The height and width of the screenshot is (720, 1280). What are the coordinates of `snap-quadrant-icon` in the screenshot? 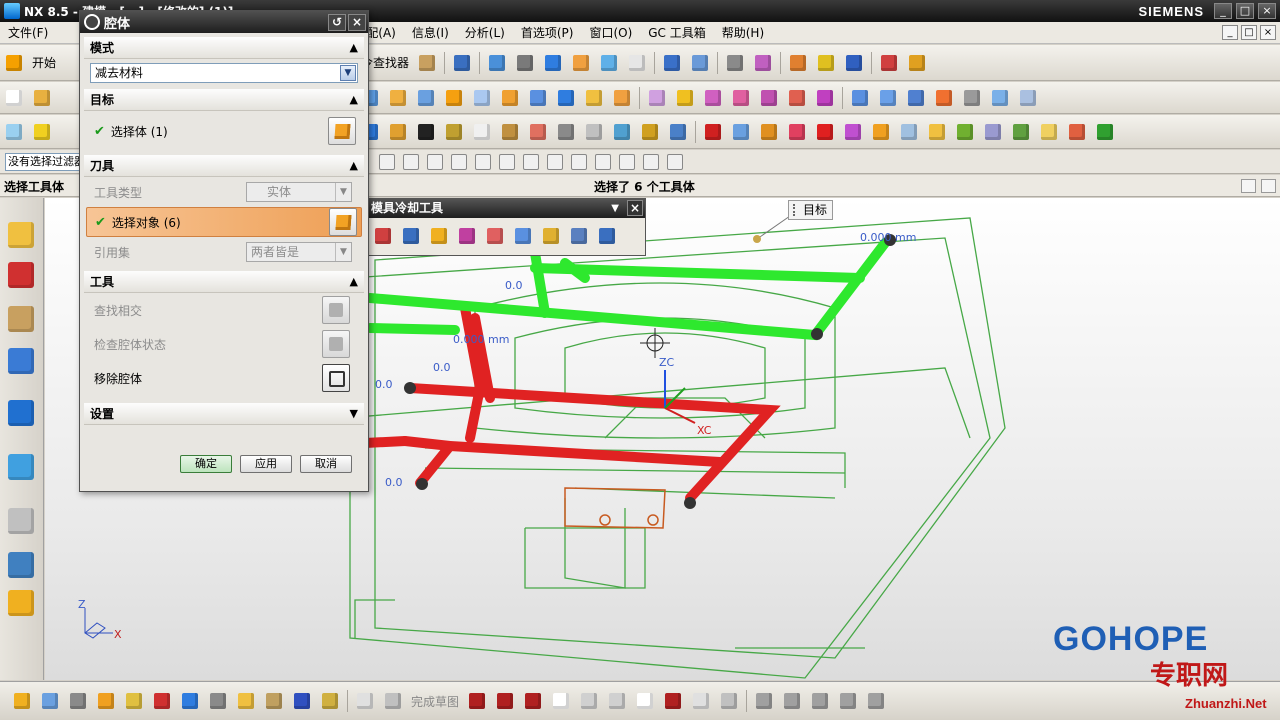 It's located at (579, 161).